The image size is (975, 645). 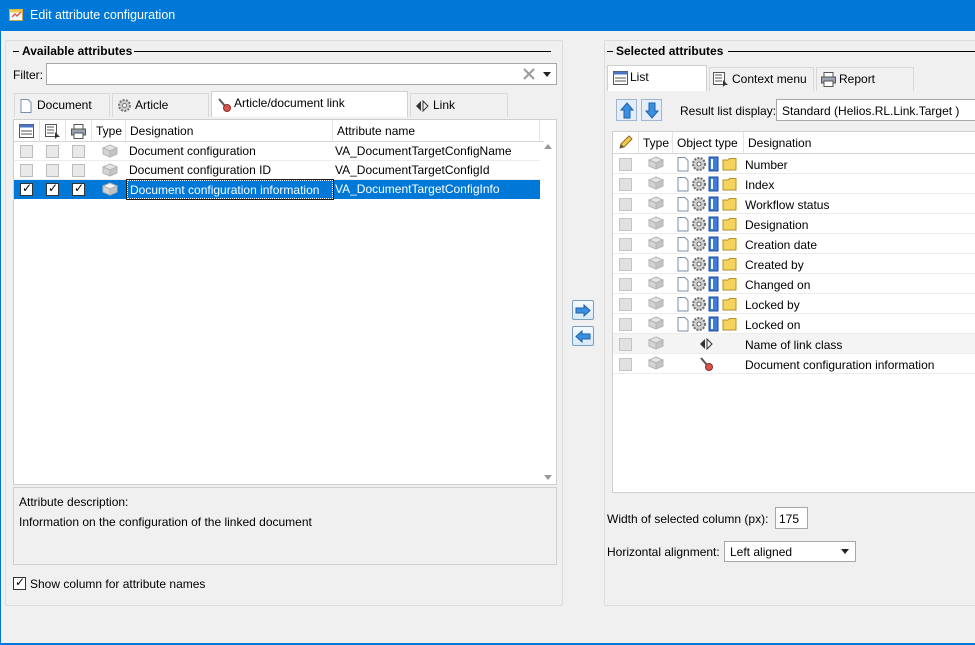 What do you see at coordinates (542, 131) in the screenshot?
I see `col-filler-header` at bounding box center [542, 131].